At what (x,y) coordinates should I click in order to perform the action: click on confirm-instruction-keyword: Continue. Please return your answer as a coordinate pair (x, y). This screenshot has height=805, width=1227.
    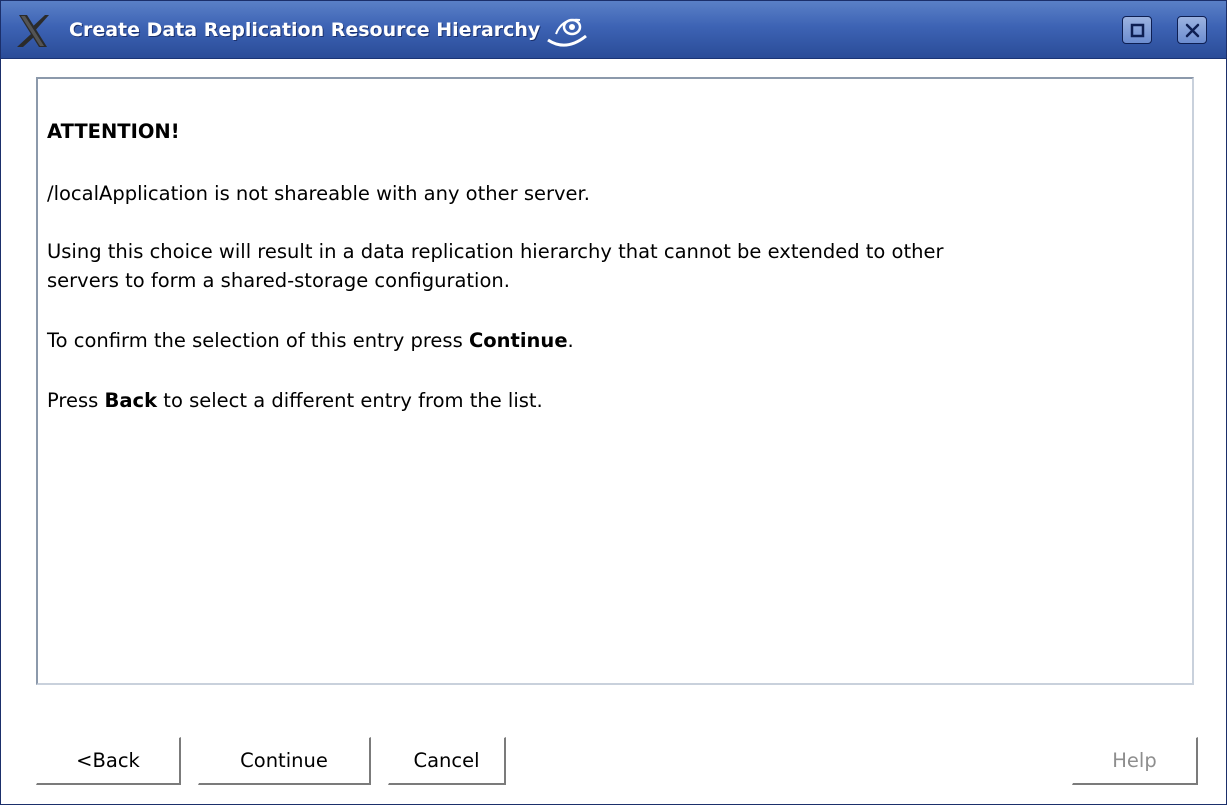
    Looking at the image, I should click on (518, 340).